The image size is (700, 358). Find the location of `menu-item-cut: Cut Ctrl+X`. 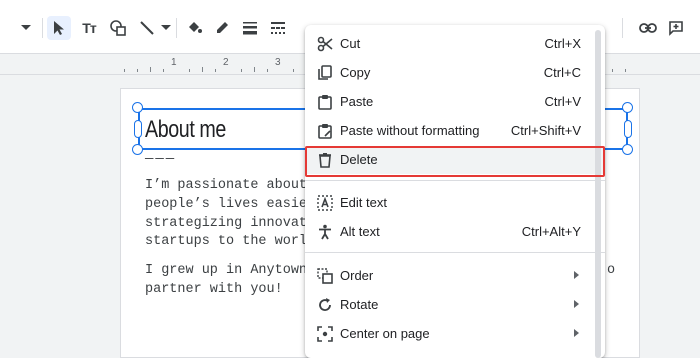

menu-item-cut: Cut Ctrl+X is located at coordinates (455, 44).